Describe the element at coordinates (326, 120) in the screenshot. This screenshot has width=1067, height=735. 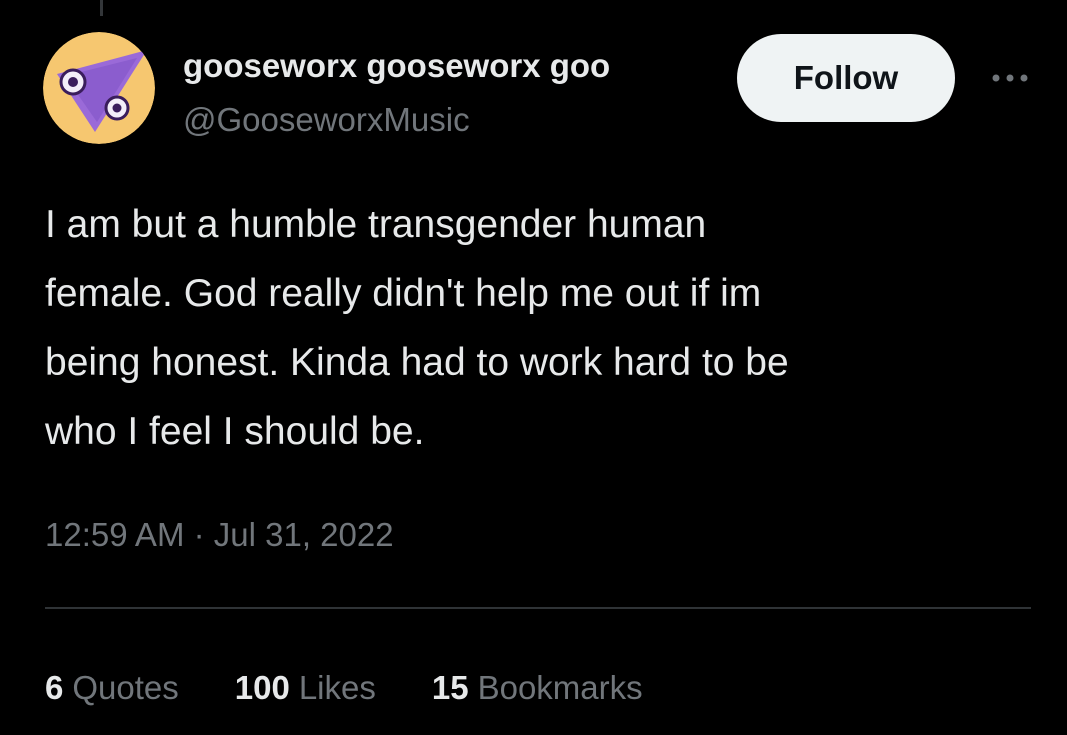
I see `author-handle: @GooseworxMusic` at that location.